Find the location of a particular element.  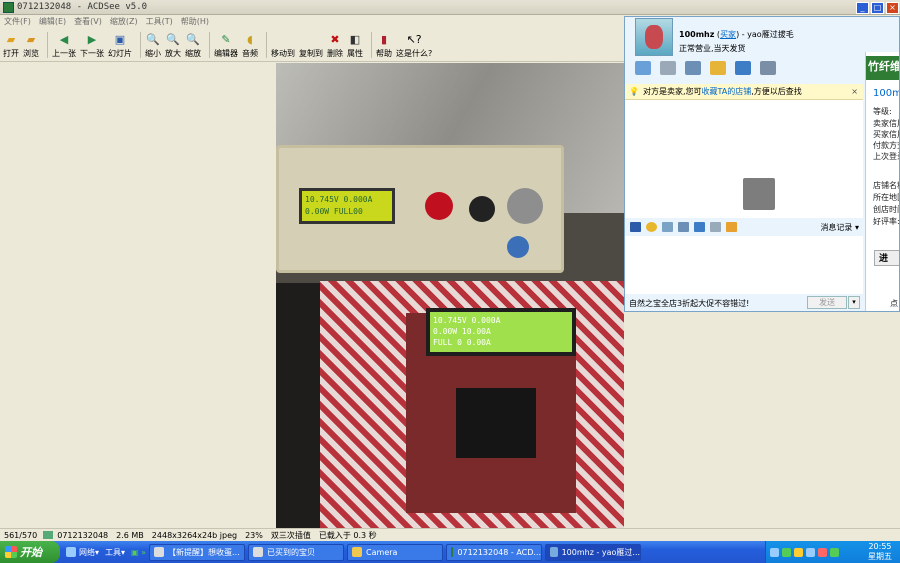

cursor-overlay-icon is located at coordinates (759, 194).